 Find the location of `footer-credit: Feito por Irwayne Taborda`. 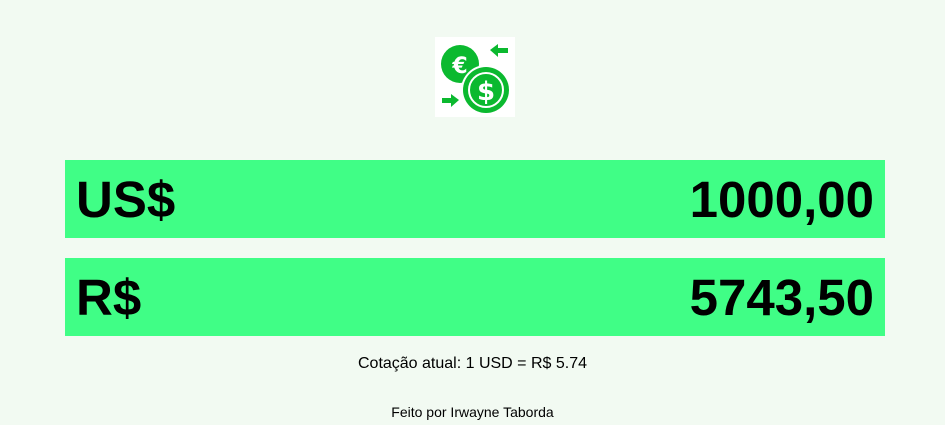

footer-credit: Feito por Irwayne Taborda is located at coordinates (472, 412).